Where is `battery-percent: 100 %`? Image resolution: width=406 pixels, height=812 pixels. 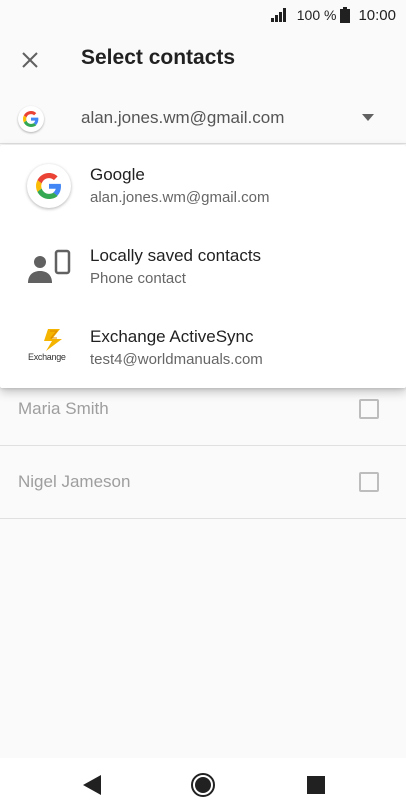 battery-percent: 100 % is located at coordinates (316, 15).